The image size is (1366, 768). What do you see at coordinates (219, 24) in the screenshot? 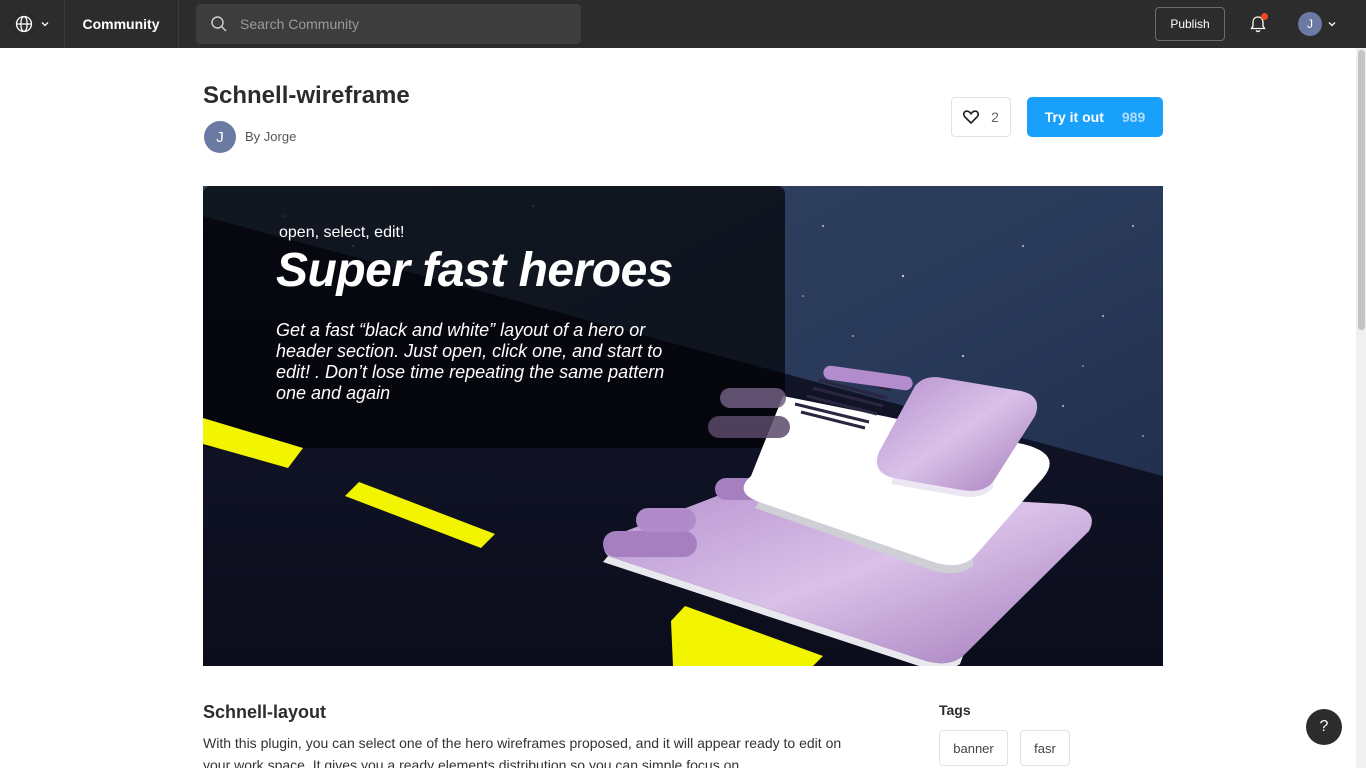
I see `search-icon` at bounding box center [219, 24].